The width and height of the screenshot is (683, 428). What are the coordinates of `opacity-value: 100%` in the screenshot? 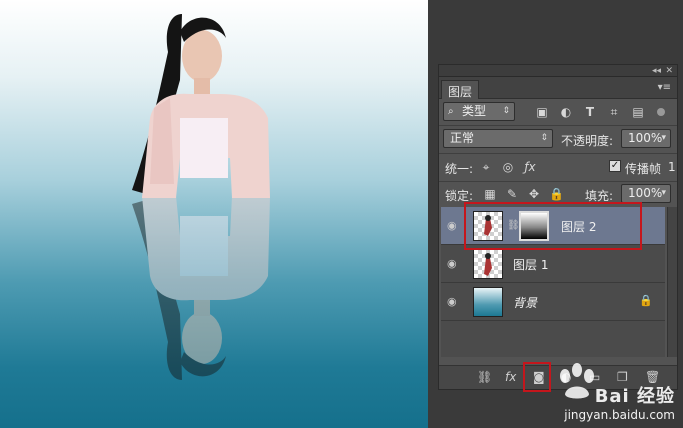 It's located at (645, 138).